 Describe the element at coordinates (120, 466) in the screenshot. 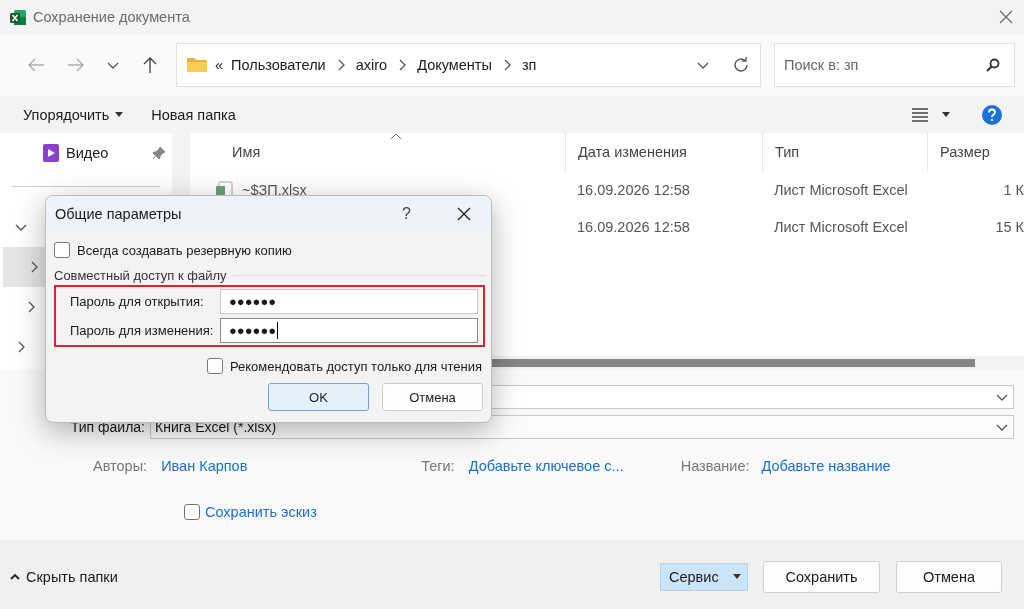

I see `field-label: Авторы:` at that location.